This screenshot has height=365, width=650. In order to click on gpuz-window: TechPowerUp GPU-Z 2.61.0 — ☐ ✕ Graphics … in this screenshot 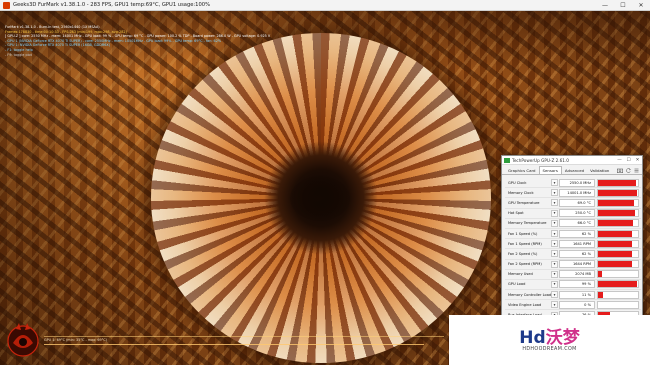, I will do `click(572, 236)`.